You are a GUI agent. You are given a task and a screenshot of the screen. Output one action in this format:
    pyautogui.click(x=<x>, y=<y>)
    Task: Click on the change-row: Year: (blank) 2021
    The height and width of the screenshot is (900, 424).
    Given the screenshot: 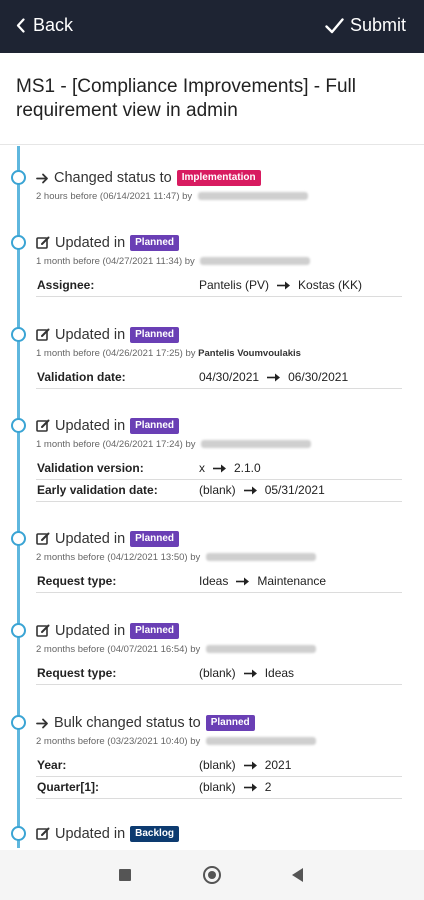 What is the action you would take?
    pyautogui.click(x=219, y=766)
    